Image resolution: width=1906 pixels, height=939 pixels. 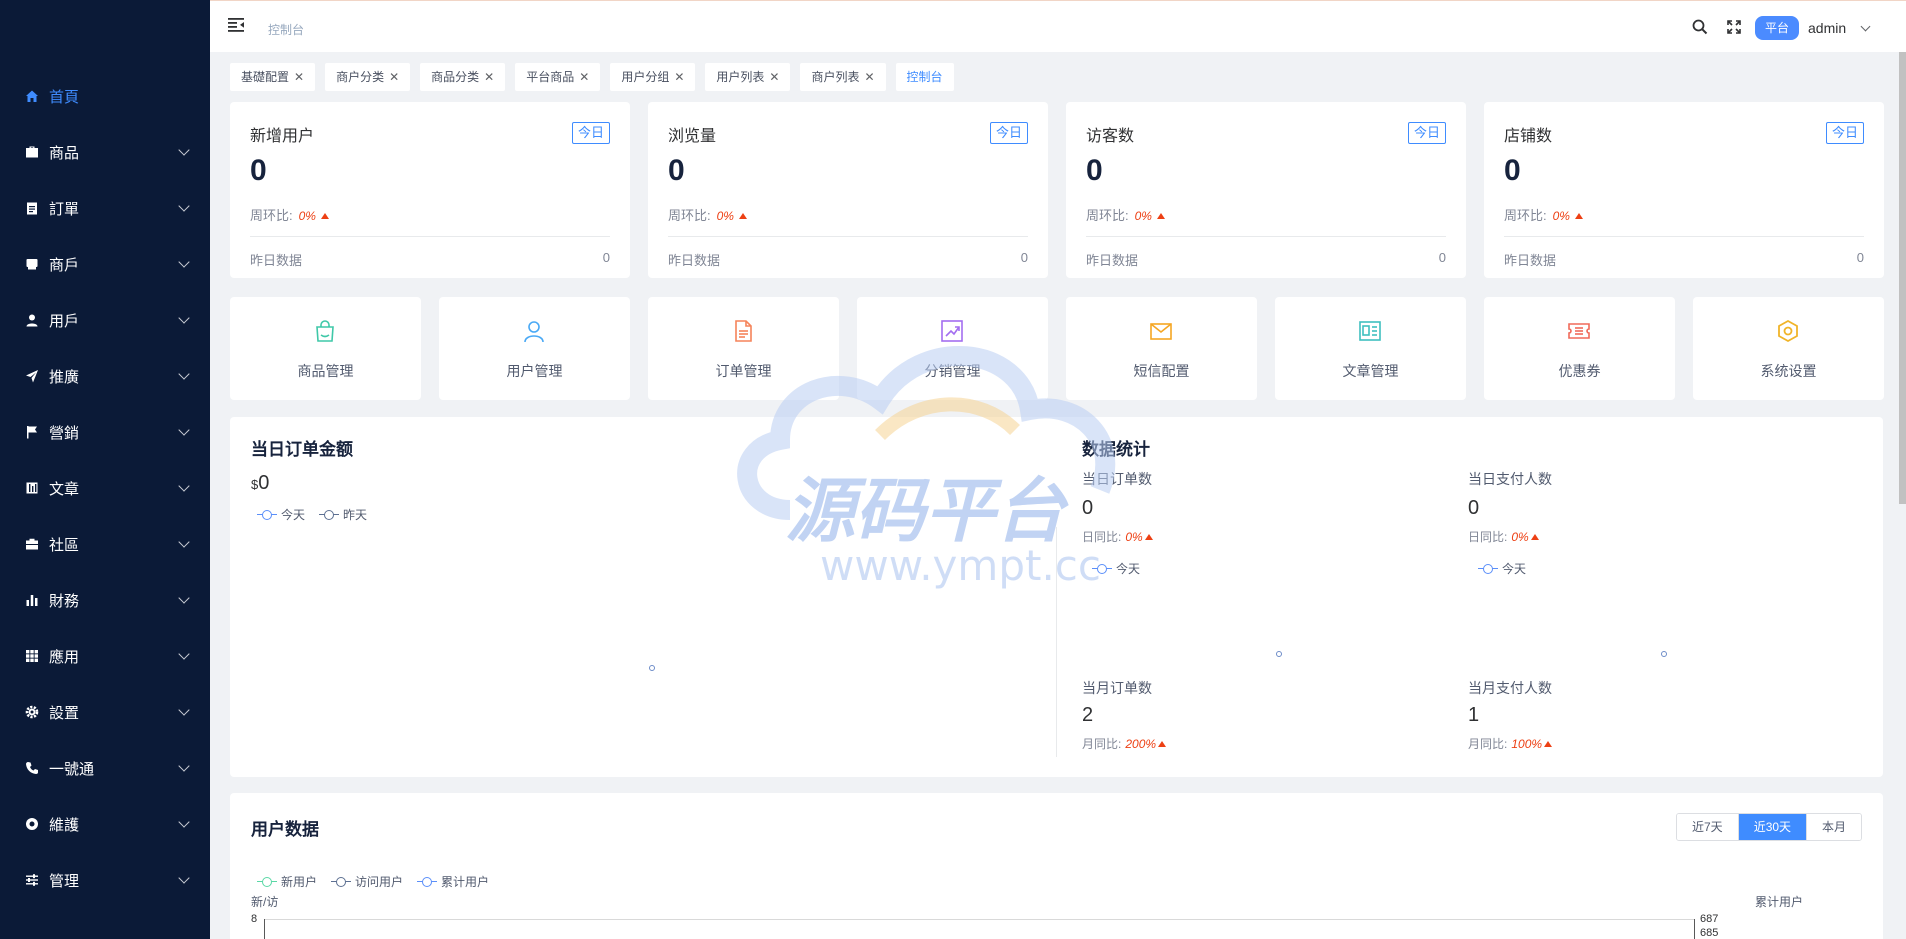 I want to click on range-selector: 近7天 近30天 本月, so click(x=1769, y=827).